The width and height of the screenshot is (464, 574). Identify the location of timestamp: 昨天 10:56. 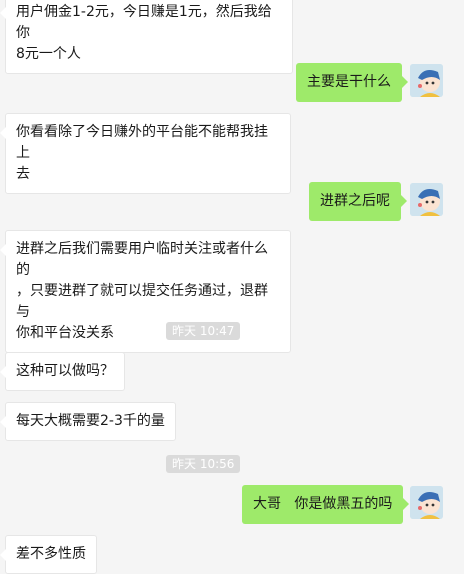
(203, 464).